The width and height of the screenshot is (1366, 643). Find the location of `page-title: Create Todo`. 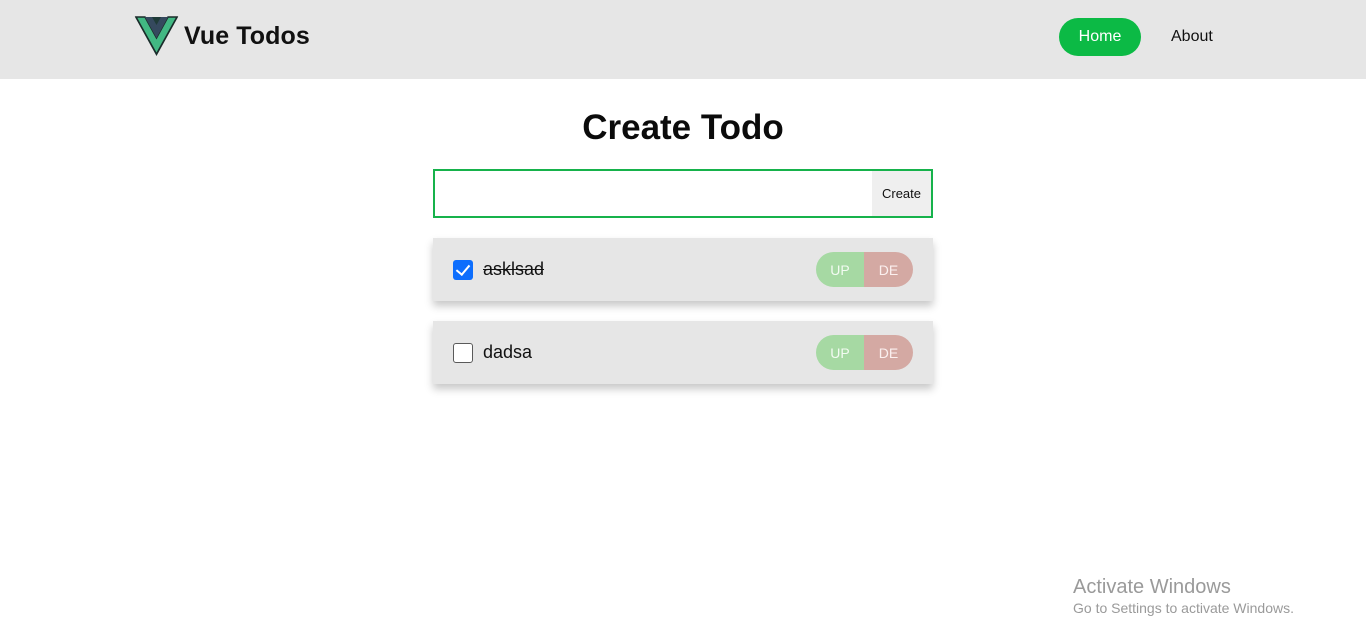

page-title: Create Todo is located at coordinates (683, 127).